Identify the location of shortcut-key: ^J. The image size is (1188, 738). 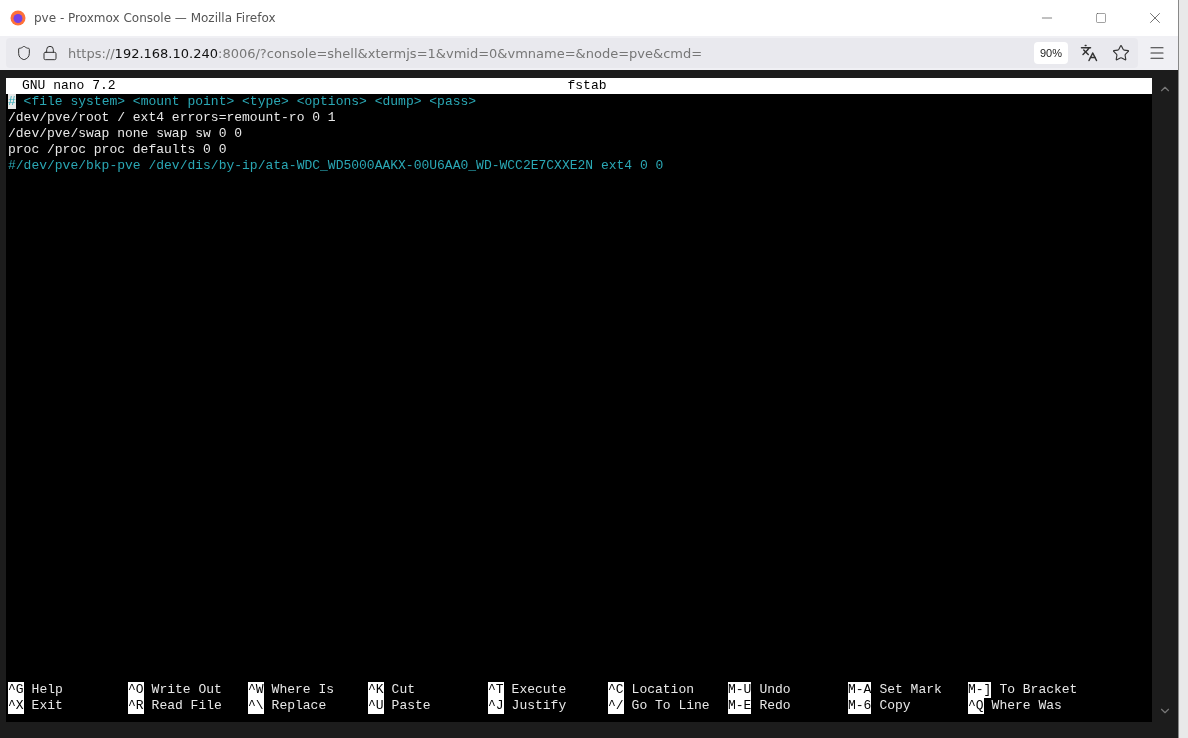
(496, 706).